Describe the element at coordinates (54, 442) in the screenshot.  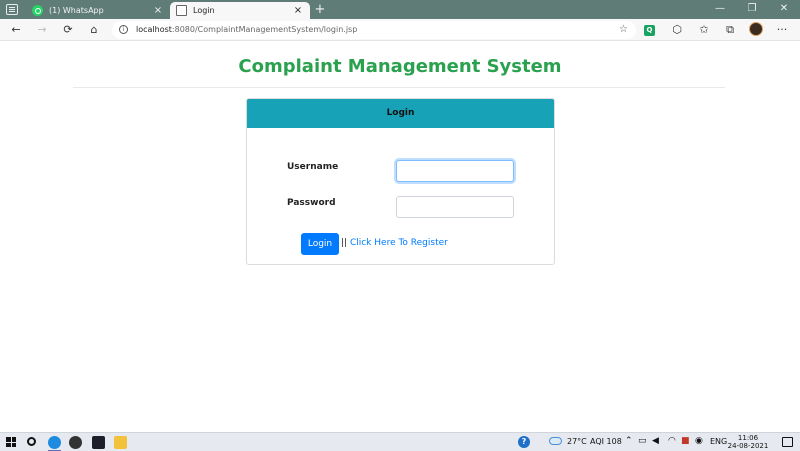
I see `edge-icon` at that location.